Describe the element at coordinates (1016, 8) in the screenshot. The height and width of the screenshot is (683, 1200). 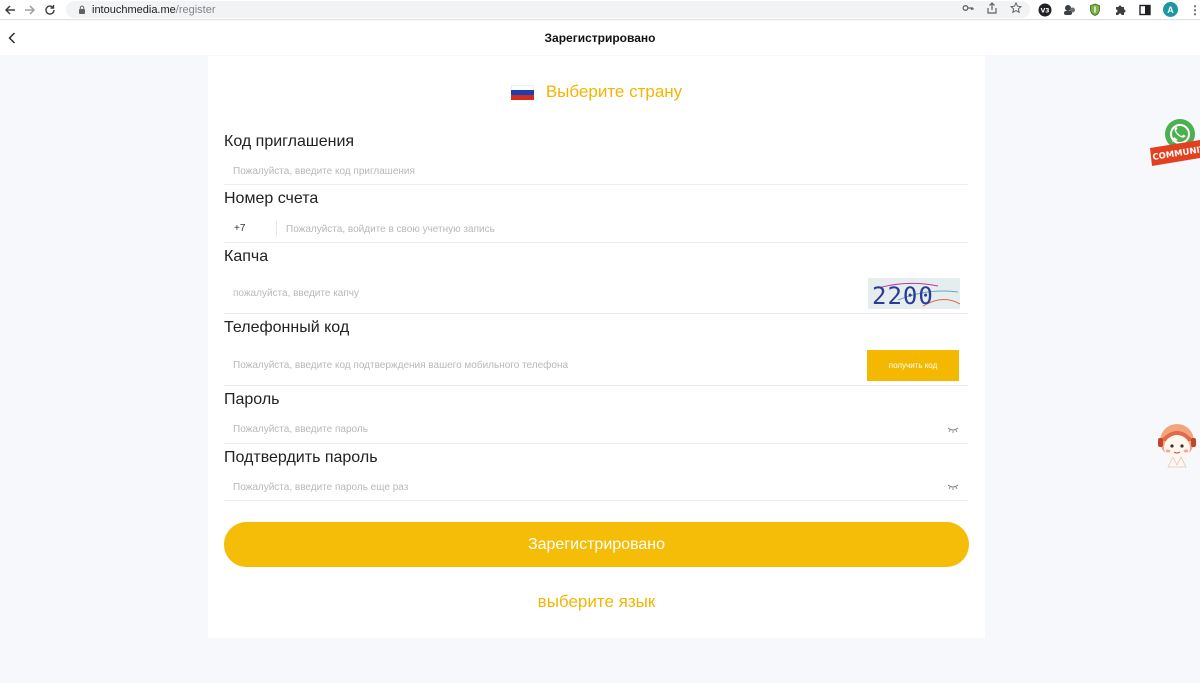
I see `bookmark-star-icon` at that location.